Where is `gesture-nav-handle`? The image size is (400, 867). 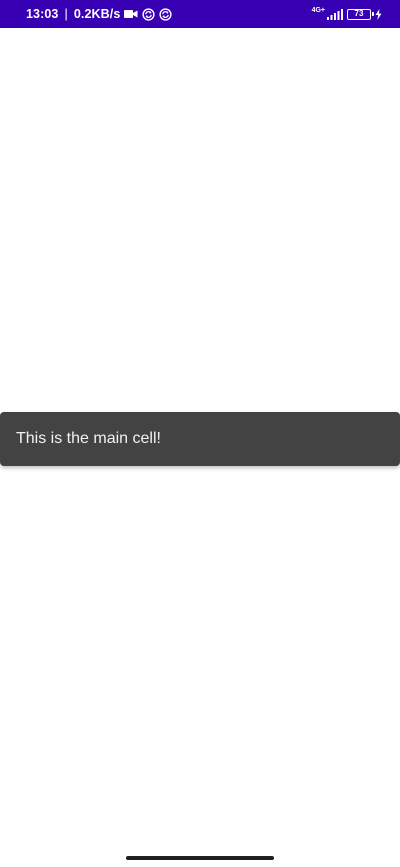
gesture-nav-handle is located at coordinates (200, 858).